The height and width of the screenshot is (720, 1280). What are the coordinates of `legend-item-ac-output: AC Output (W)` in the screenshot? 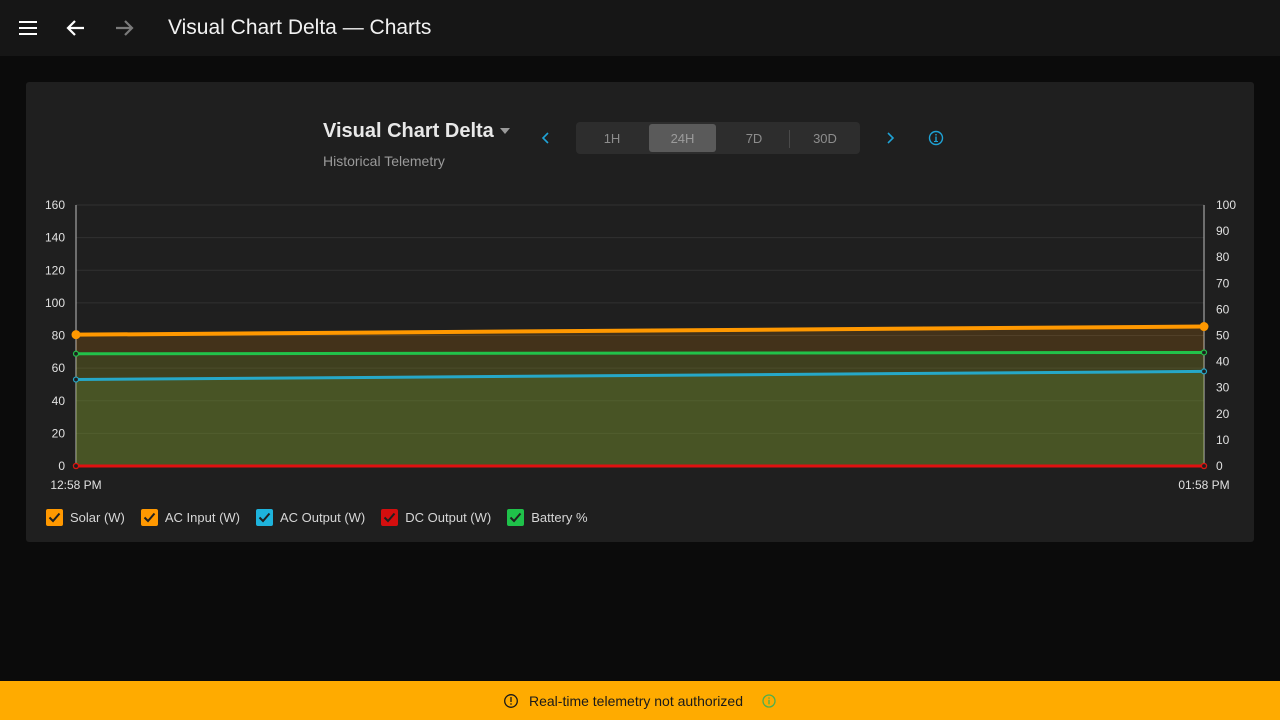 It's located at (311, 517).